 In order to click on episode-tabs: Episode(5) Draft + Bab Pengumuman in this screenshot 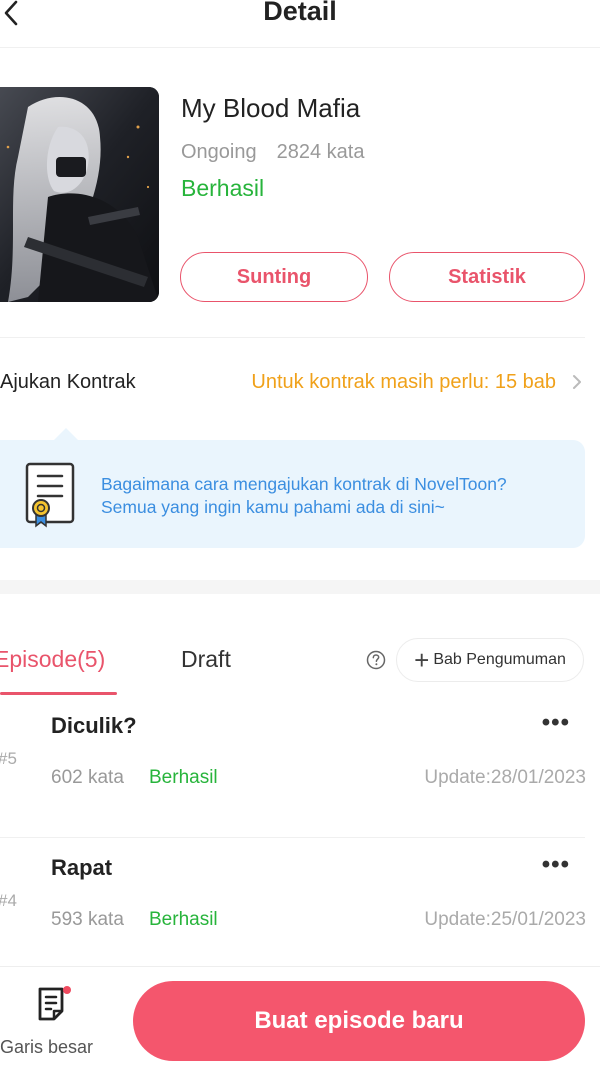, I will do `click(300, 663)`.